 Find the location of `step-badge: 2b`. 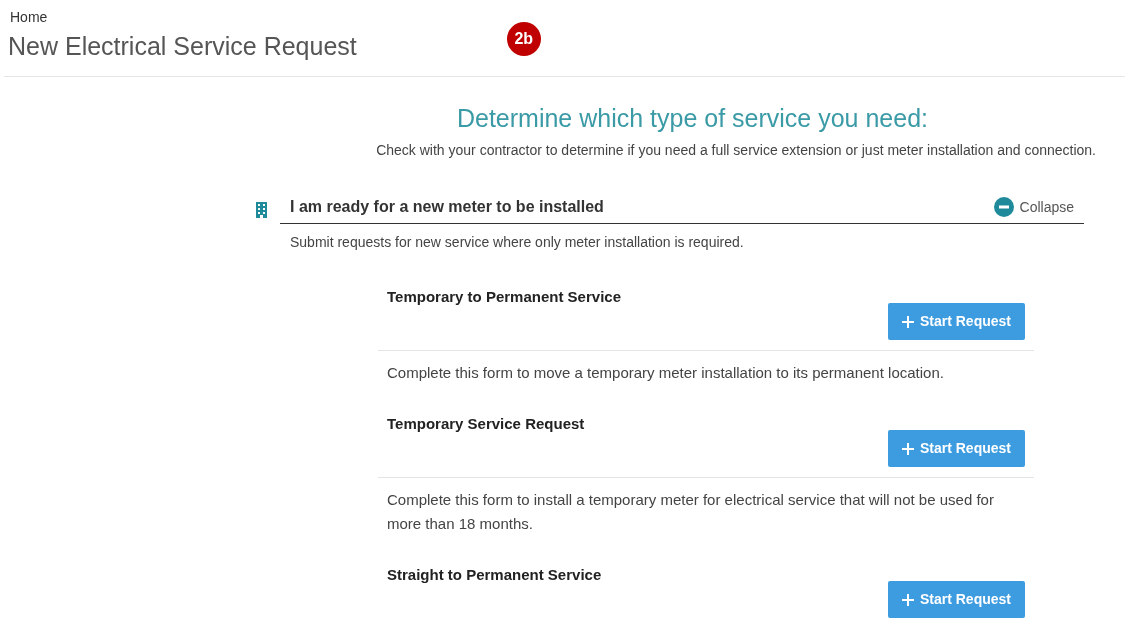

step-badge: 2b is located at coordinates (523, 39).